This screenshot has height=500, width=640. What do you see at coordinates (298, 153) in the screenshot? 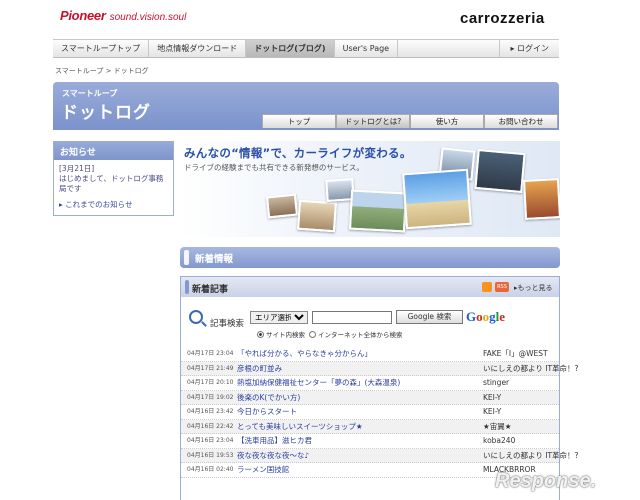
I see `hero-headline: みんなの“情報”で、カーライフが変わる。` at bounding box center [298, 153].